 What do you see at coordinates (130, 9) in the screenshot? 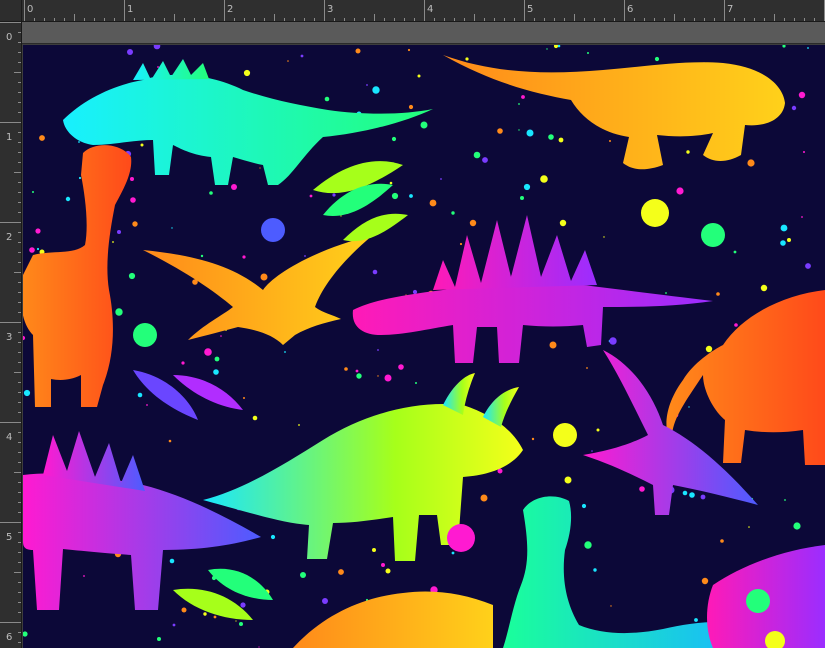
I see `ruler-label: 1` at bounding box center [130, 9].